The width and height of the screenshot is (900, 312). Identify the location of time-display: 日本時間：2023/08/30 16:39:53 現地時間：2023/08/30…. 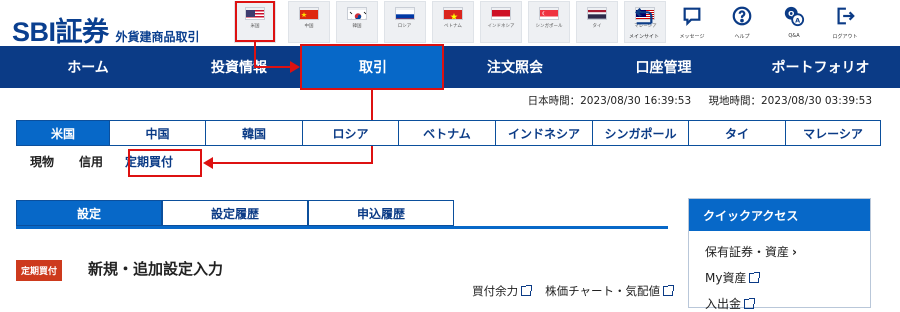
(693, 100).